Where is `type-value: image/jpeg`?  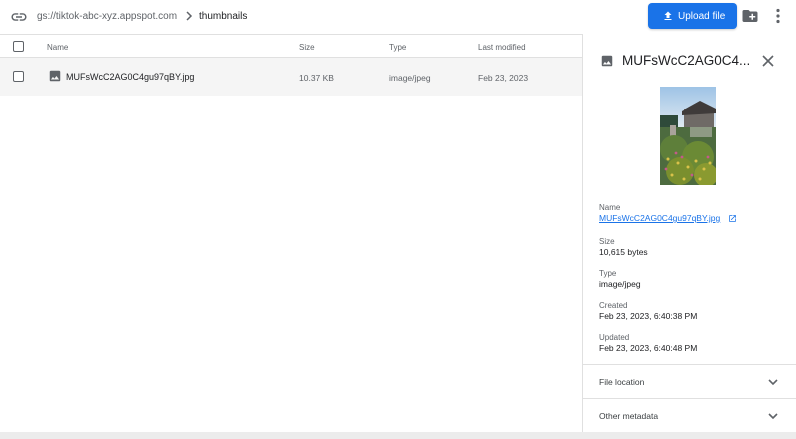
type-value: image/jpeg is located at coordinates (620, 284).